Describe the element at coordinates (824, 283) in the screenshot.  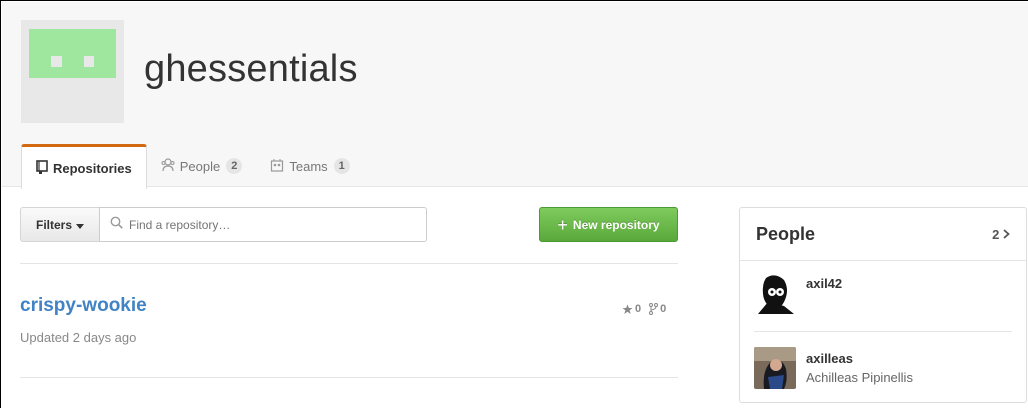
I see `person-login: axil42` at that location.